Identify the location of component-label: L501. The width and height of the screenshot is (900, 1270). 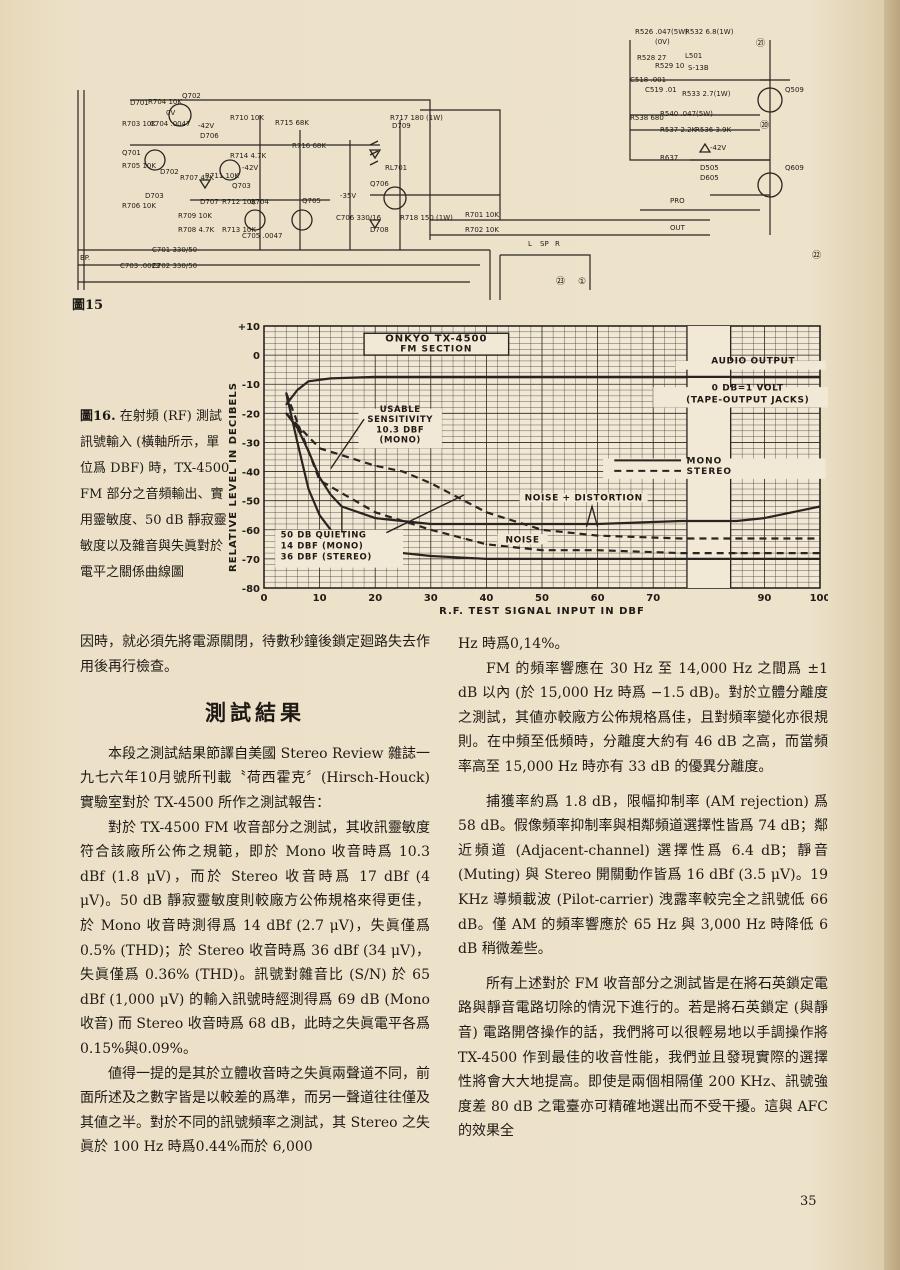
(693, 56).